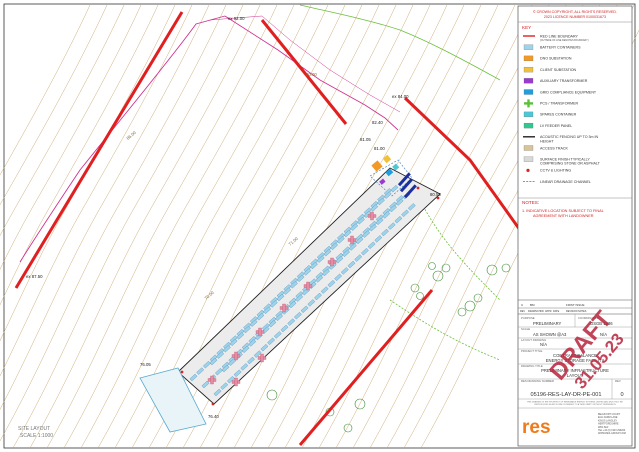 The width and height of the screenshot is (639, 452). I want to click on note-line: AGREEMENT WITH LANDOWNER, so click(563, 216).